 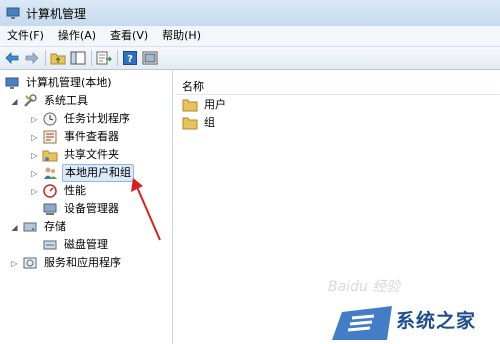 What do you see at coordinates (91, 136) in the screenshot?
I see `tree-label-event-viewer: 事件查看器` at bounding box center [91, 136].